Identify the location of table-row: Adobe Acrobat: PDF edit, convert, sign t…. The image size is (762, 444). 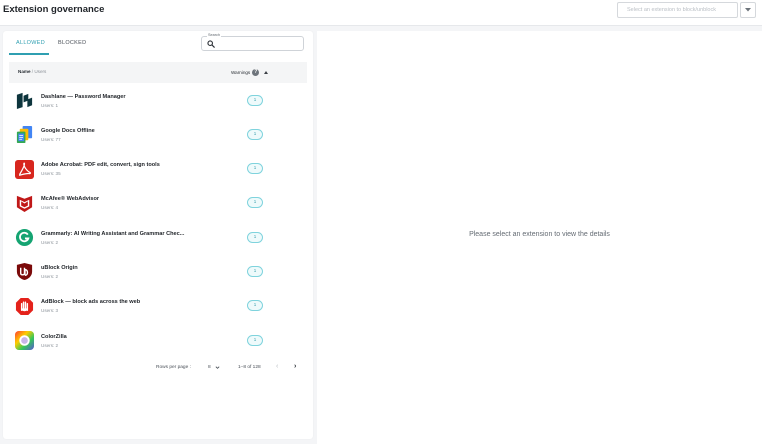
(158, 170).